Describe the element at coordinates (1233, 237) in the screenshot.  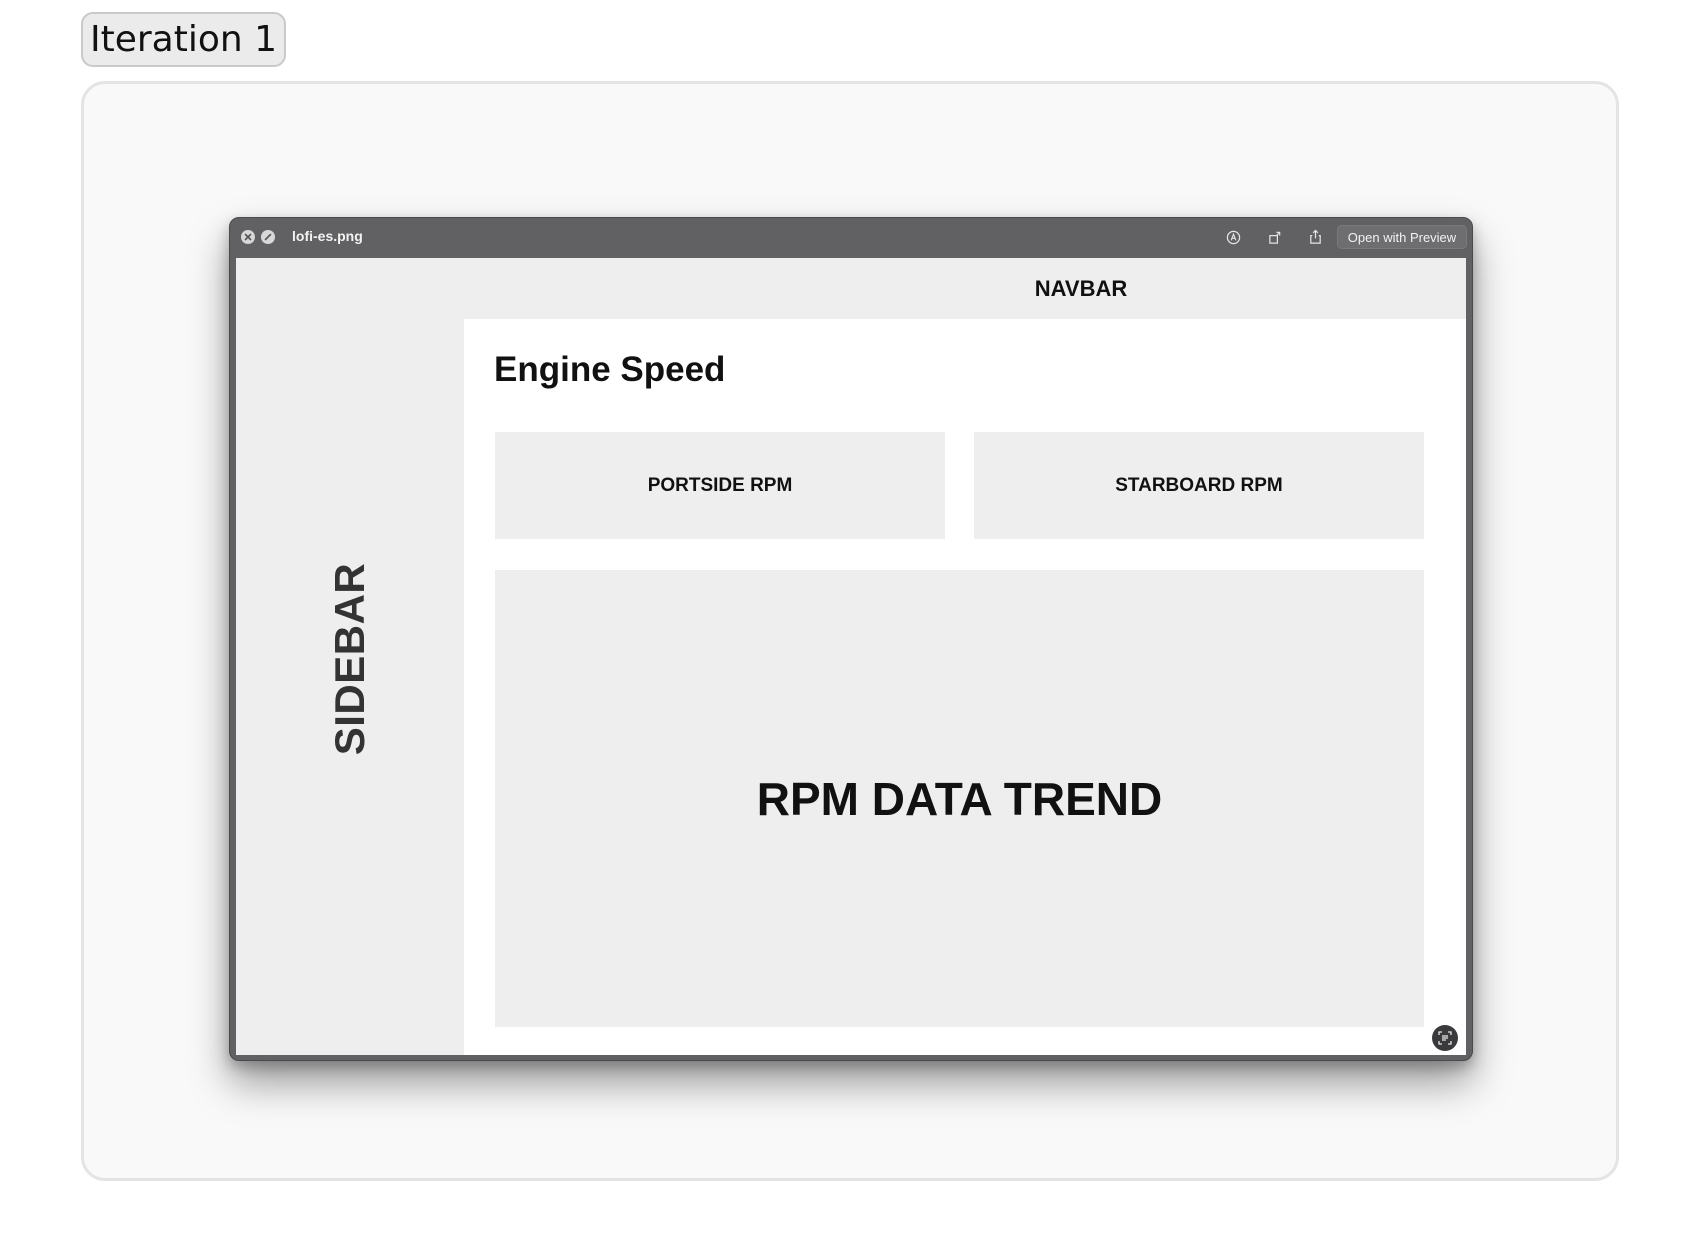
I see `markup-icon` at that location.